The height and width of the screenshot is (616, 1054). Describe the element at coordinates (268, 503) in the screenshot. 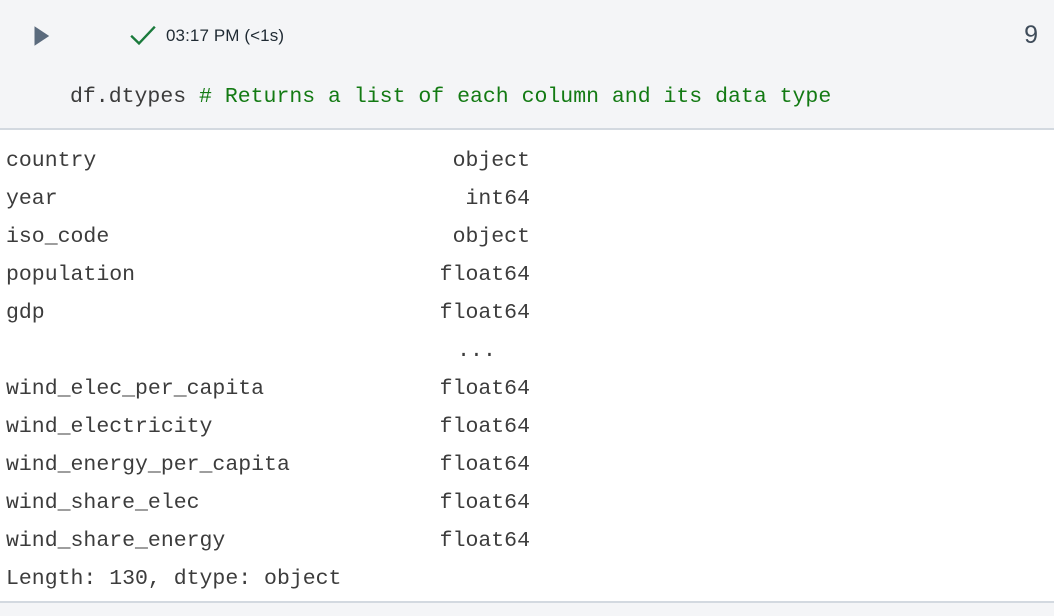

I see `dtype-row: wind_share_elec float64` at that location.